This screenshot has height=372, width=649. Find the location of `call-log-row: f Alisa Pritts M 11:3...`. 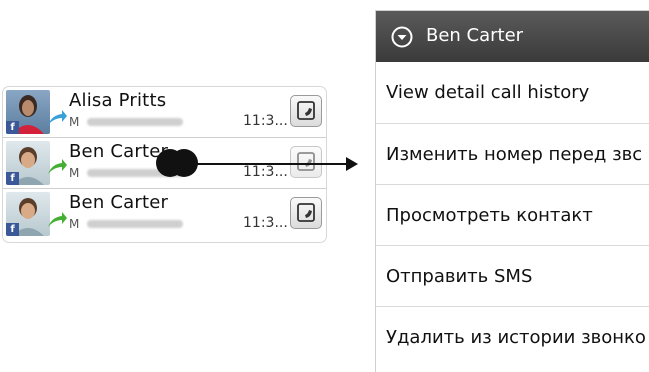

call-log-row: f Alisa Pritts M 11:3... is located at coordinates (164, 112).